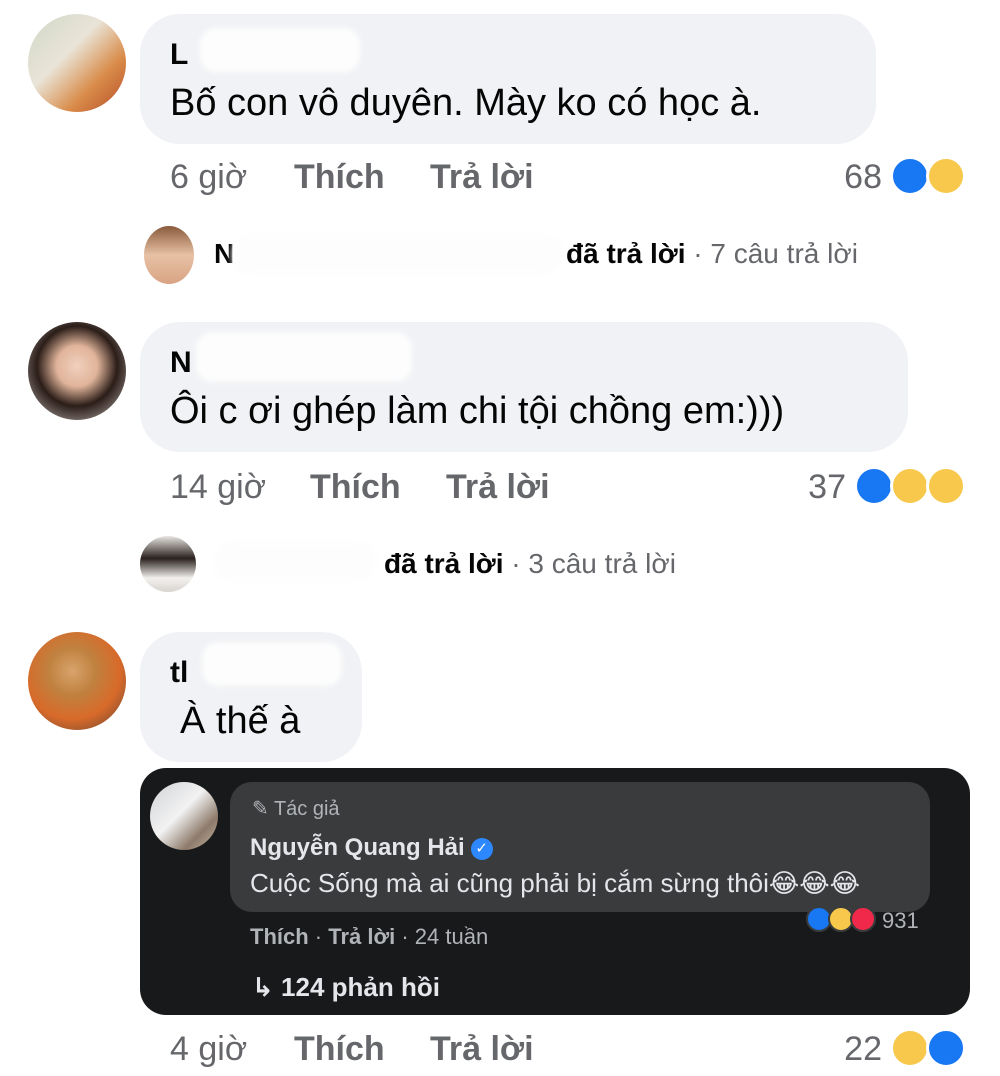 The width and height of the screenshot is (1000, 1076). What do you see at coordinates (466, 103) in the screenshot?
I see `comment-text: Bố con vô duyên. Mày ko có học à.` at bounding box center [466, 103].